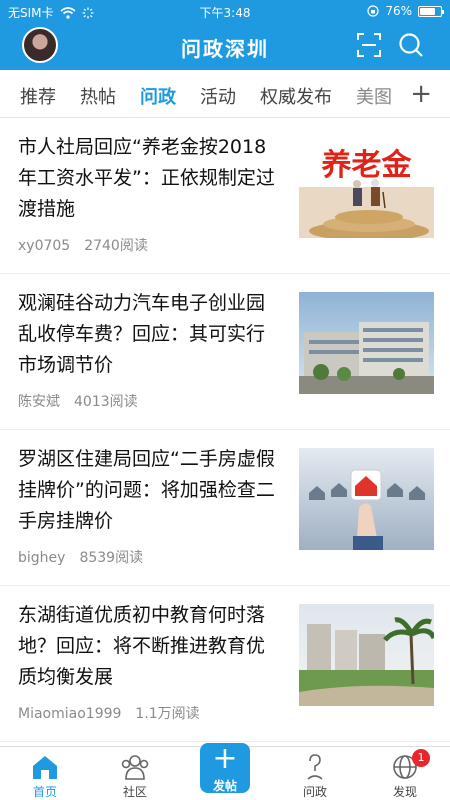 The image size is (450, 800). Describe the element at coordinates (421, 758) in the screenshot. I see `notification-badge: 1` at that location.